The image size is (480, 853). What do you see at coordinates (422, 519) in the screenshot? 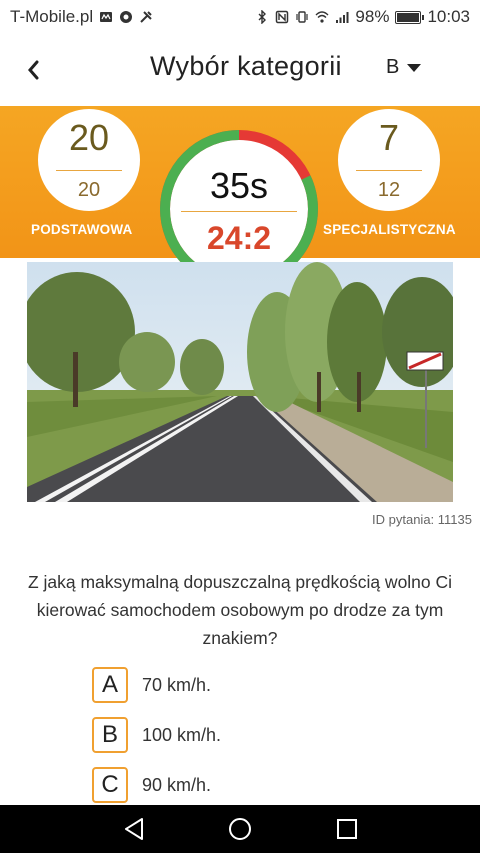
I see `question-id: ID pytania: 11135` at bounding box center [422, 519].